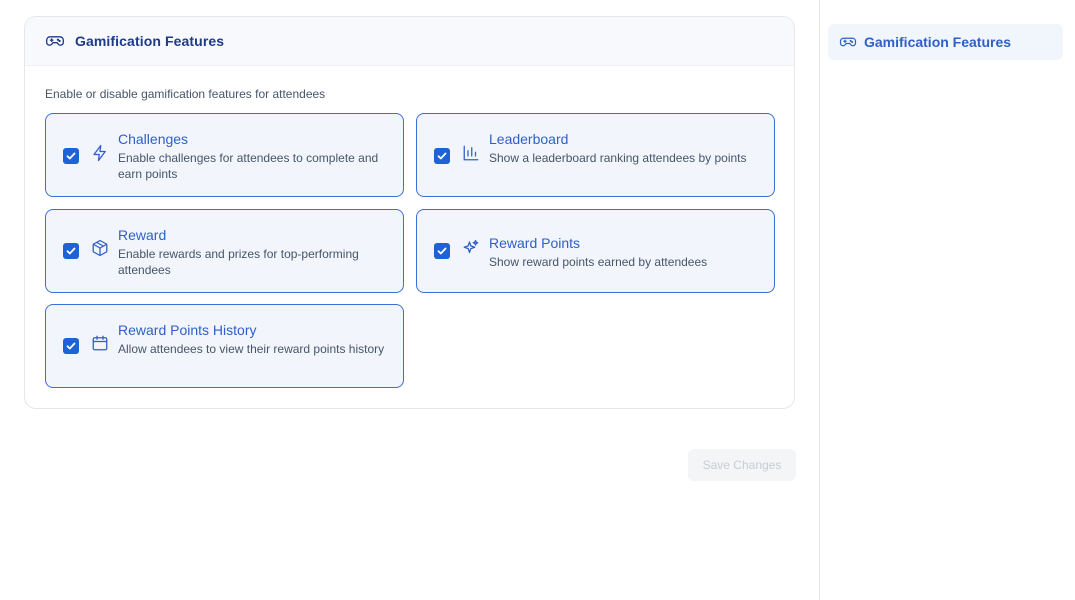  I want to click on card-header: Gamification Features, so click(409, 41).